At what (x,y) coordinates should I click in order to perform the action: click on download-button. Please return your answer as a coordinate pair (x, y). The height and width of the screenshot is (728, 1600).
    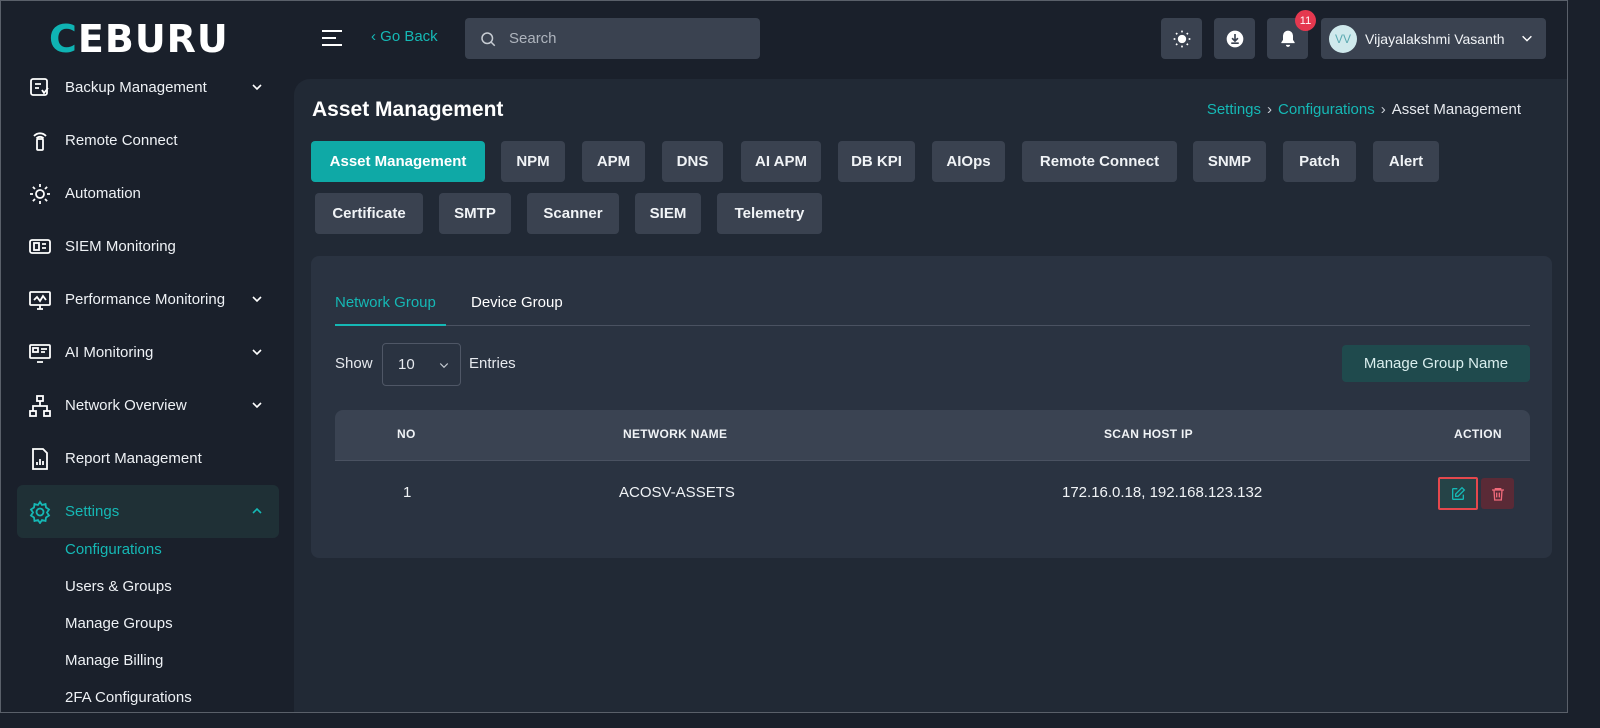
    Looking at the image, I should click on (1234, 38).